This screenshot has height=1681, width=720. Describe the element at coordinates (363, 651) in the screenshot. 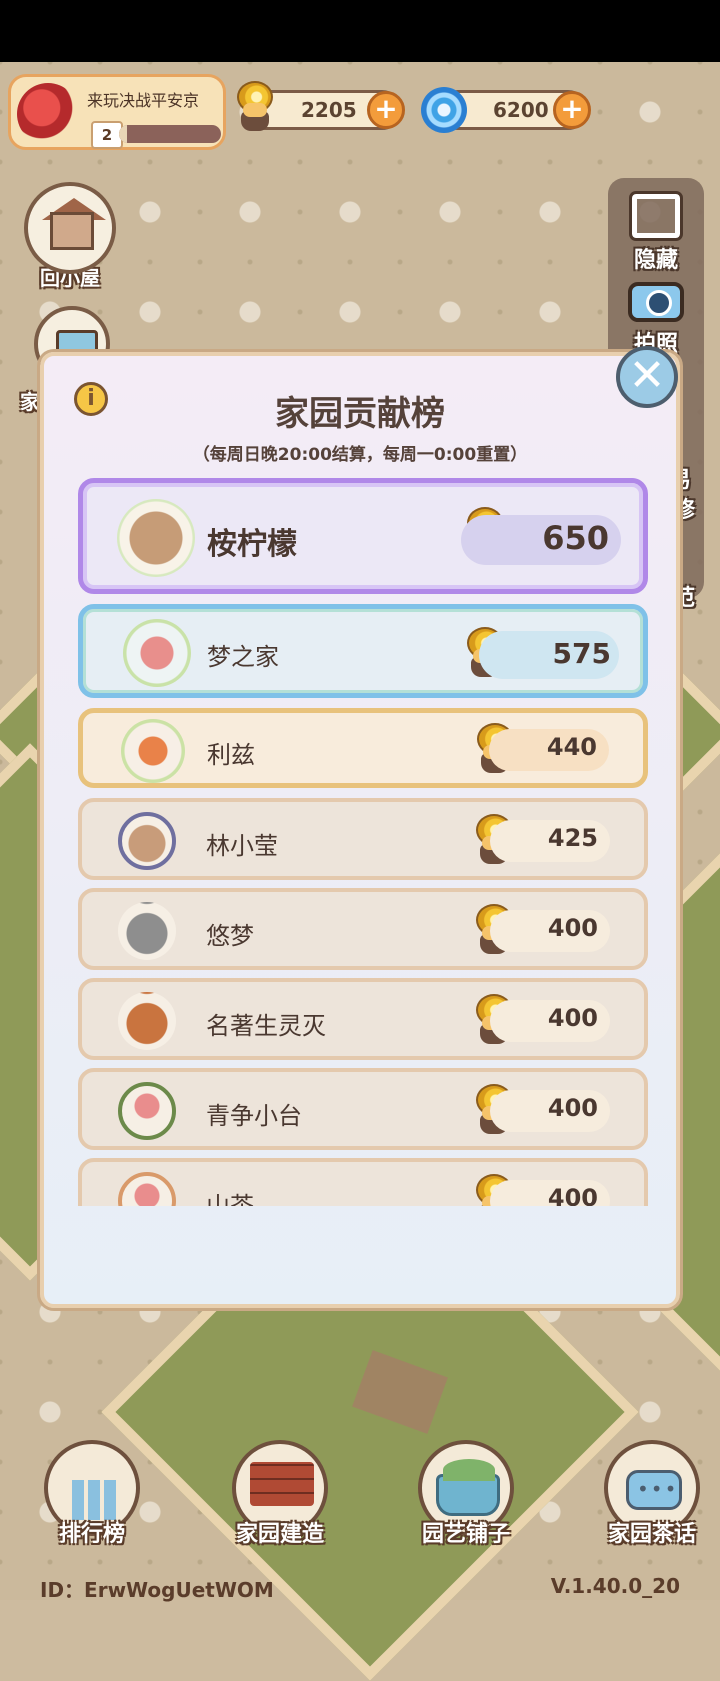

I see `leaderboard-row-rank-2: 梦之家 575` at that location.